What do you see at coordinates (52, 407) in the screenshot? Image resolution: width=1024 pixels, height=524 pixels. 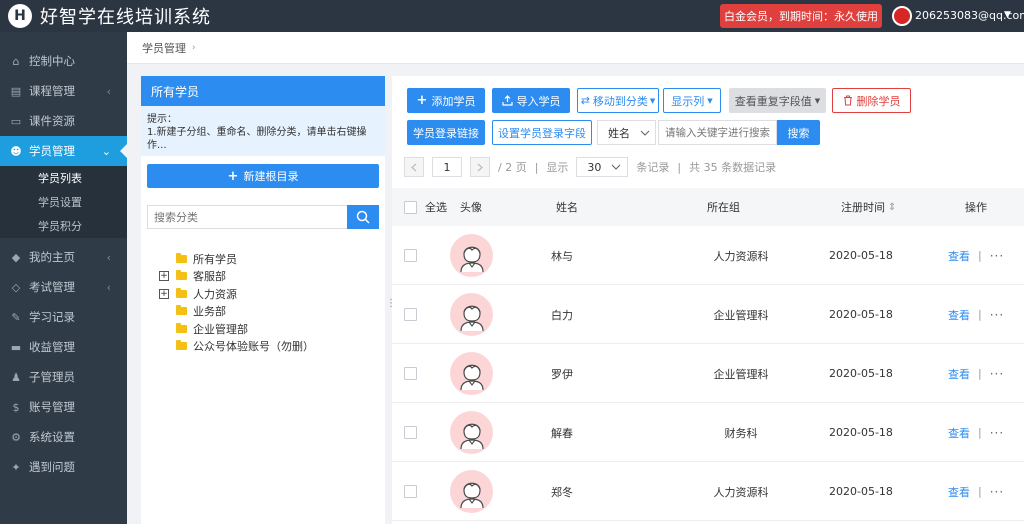 I see `sidebar-item-label: 账号管理` at bounding box center [52, 407].